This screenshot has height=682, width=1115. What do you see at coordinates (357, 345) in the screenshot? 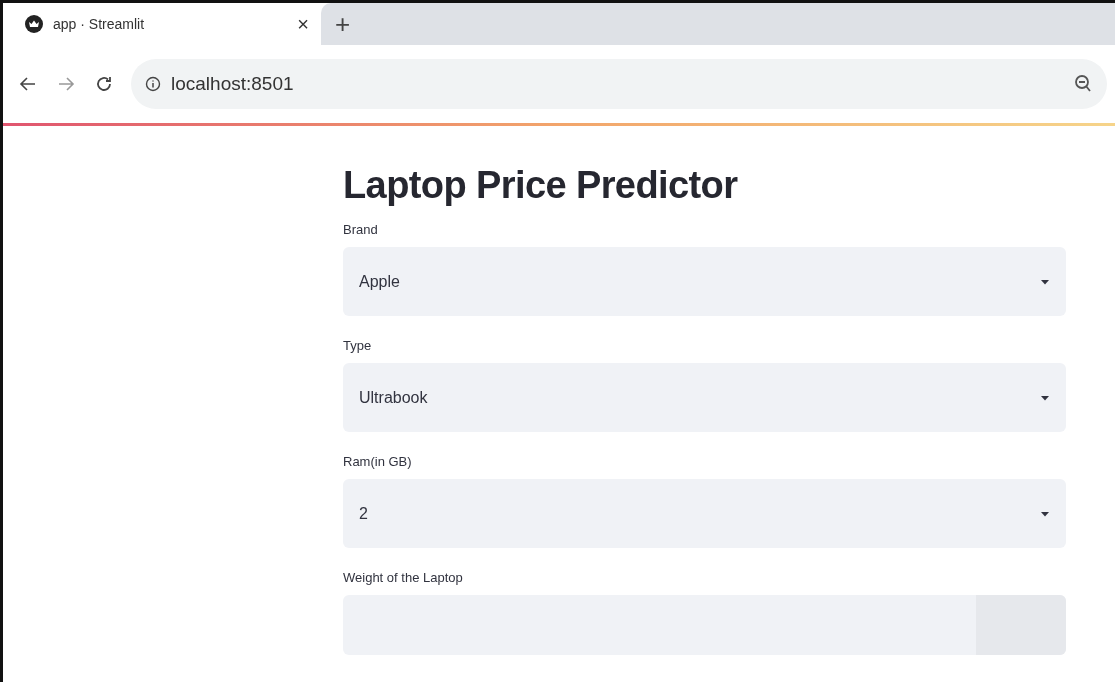
I see `field-label: Type` at bounding box center [357, 345].